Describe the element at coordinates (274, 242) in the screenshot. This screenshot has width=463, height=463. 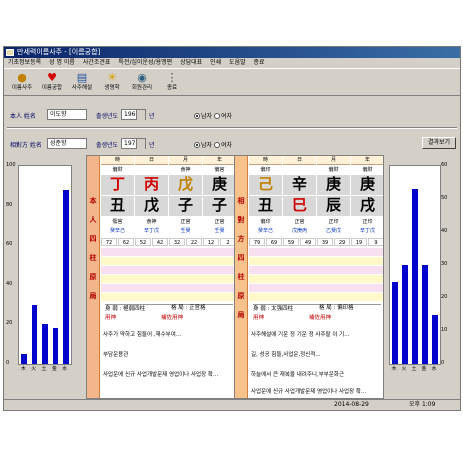
I see `luck-age: 69` at that location.